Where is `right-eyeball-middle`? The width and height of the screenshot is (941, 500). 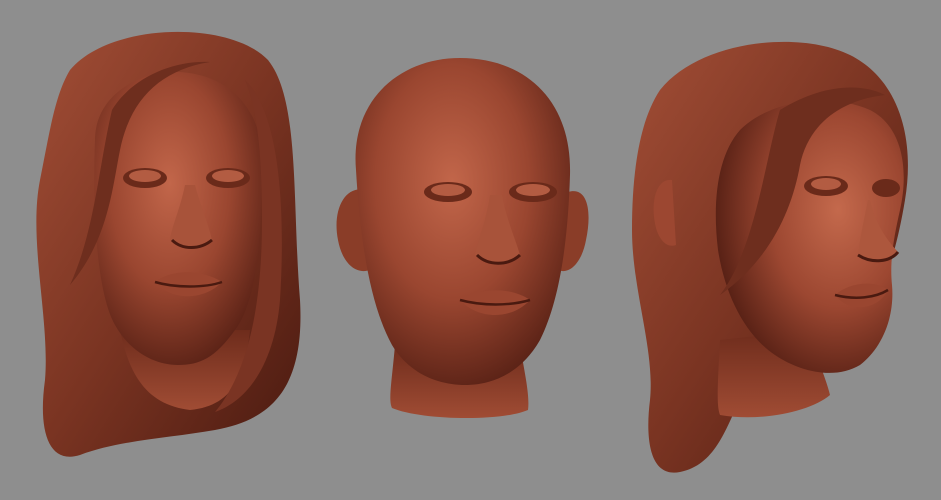 right-eyeball-middle is located at coordinates (533, 190).